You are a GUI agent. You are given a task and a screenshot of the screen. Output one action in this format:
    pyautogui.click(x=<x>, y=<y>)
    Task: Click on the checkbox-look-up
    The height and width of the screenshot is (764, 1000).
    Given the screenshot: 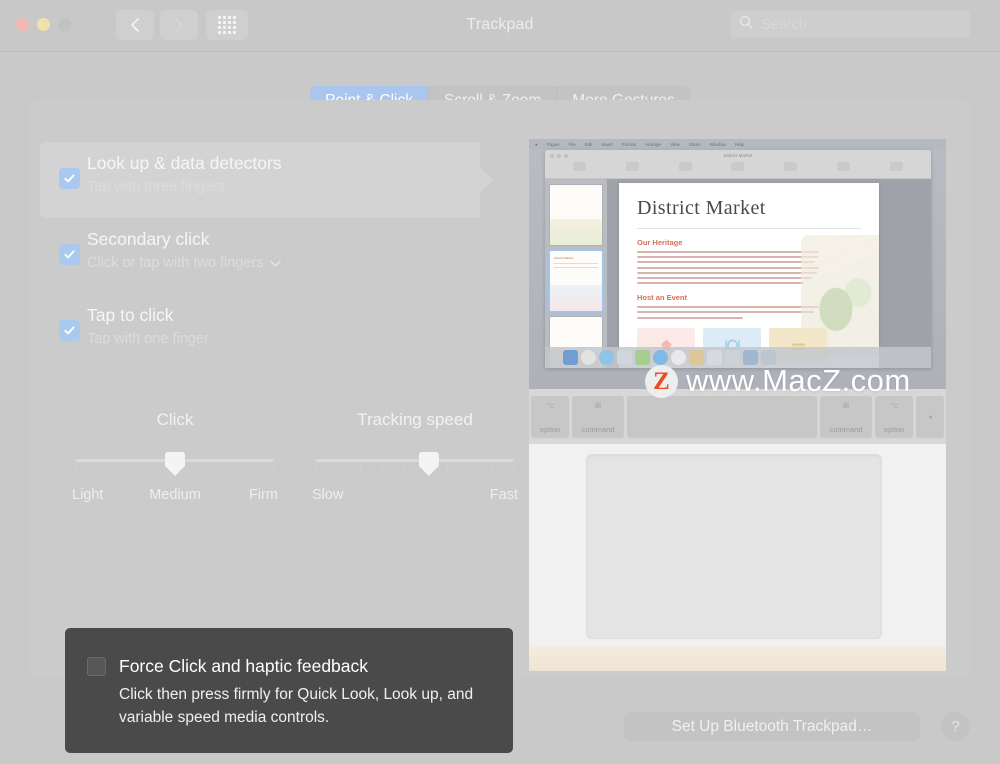 What is the action you would take?
    pyautogui.click(x=69, y=178)
    